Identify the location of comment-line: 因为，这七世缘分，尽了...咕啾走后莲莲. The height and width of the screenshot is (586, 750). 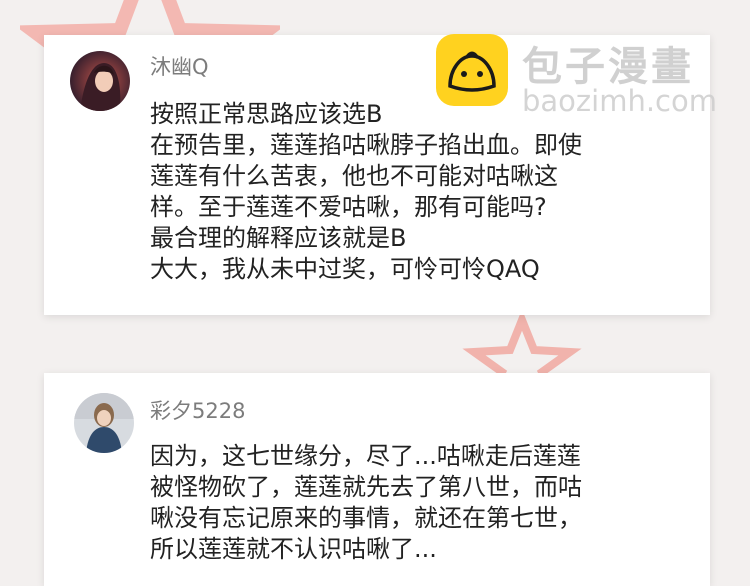
(365, 456).